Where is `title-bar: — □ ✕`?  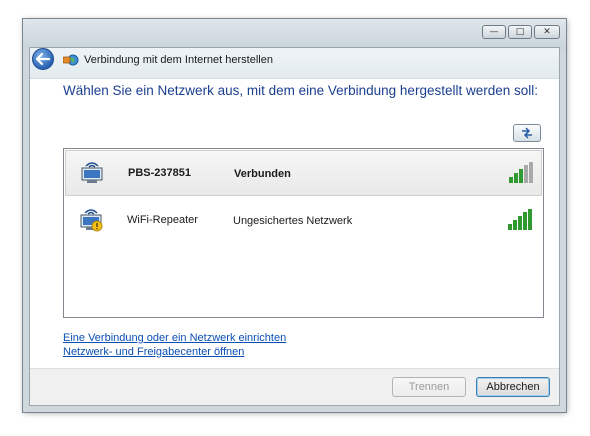
title-bar: — □ ✕ is located at coordinates (294, 34).